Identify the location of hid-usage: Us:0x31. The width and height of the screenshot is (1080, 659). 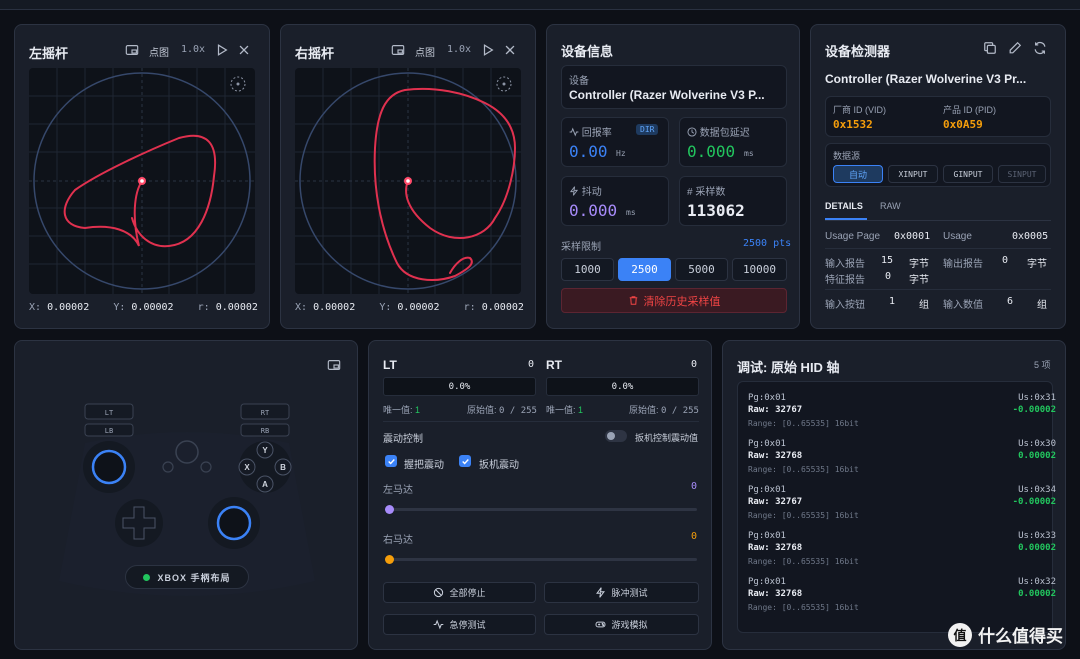
(1037, 398).